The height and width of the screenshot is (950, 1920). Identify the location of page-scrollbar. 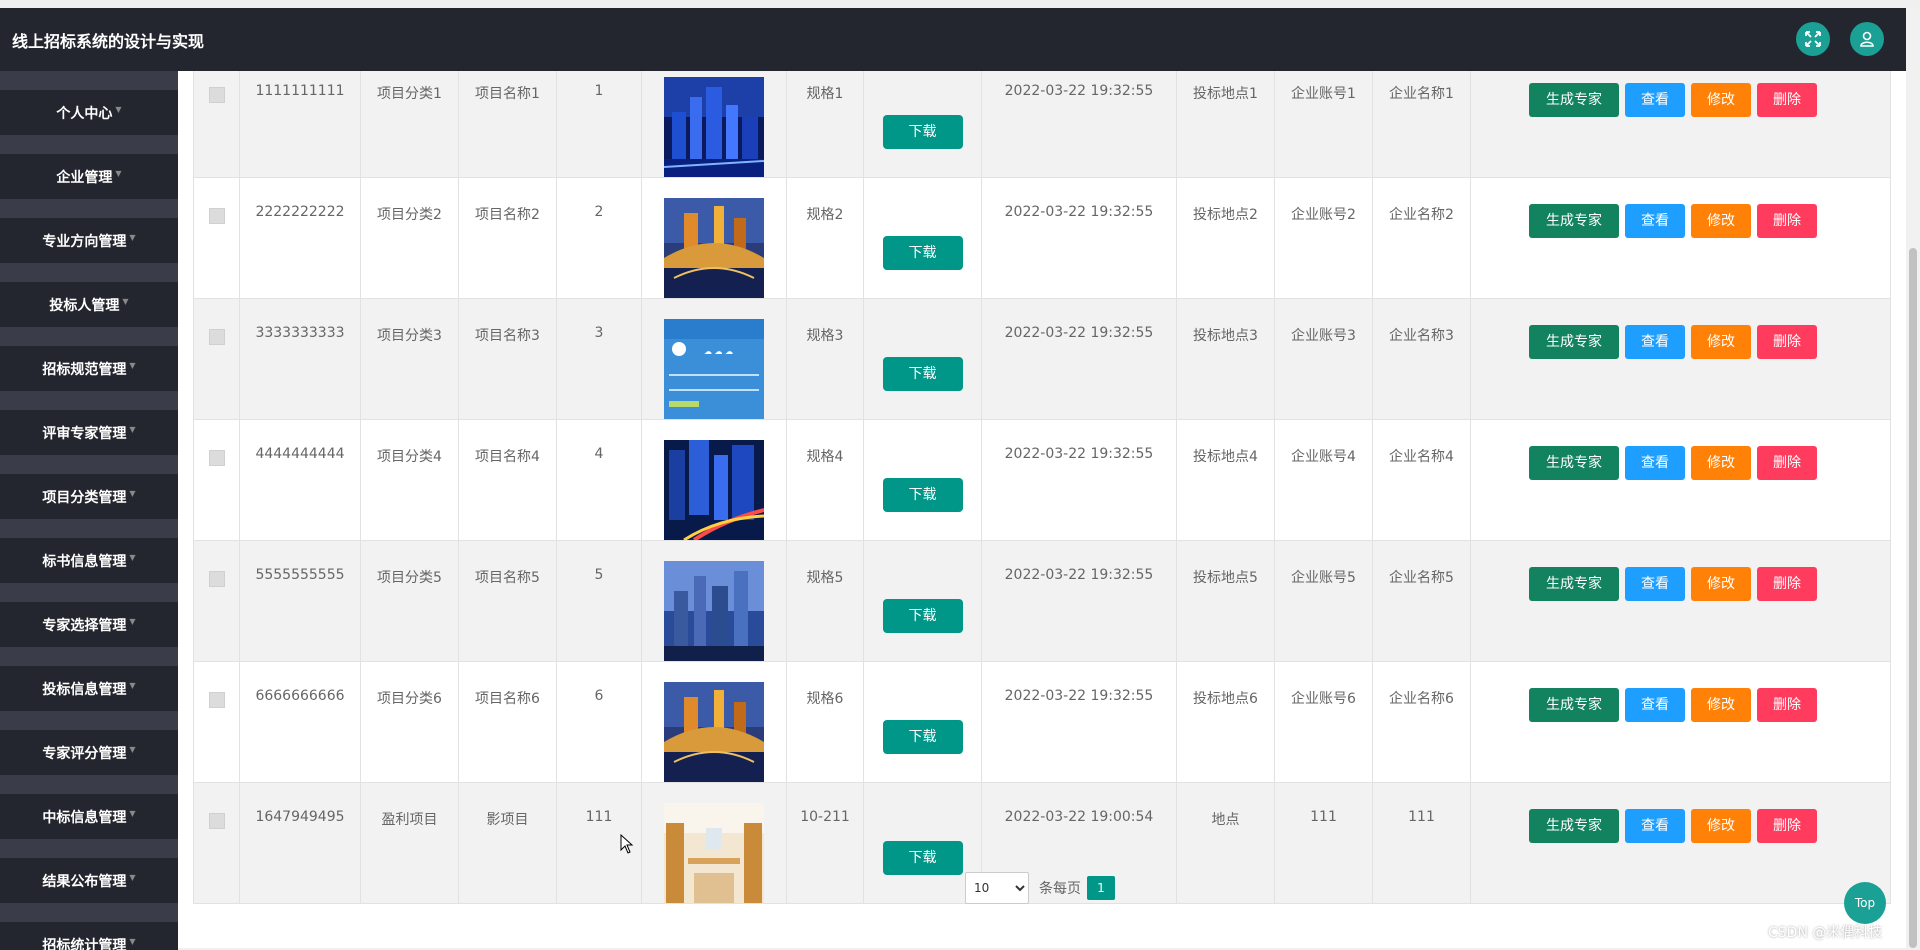
(1913, 478).